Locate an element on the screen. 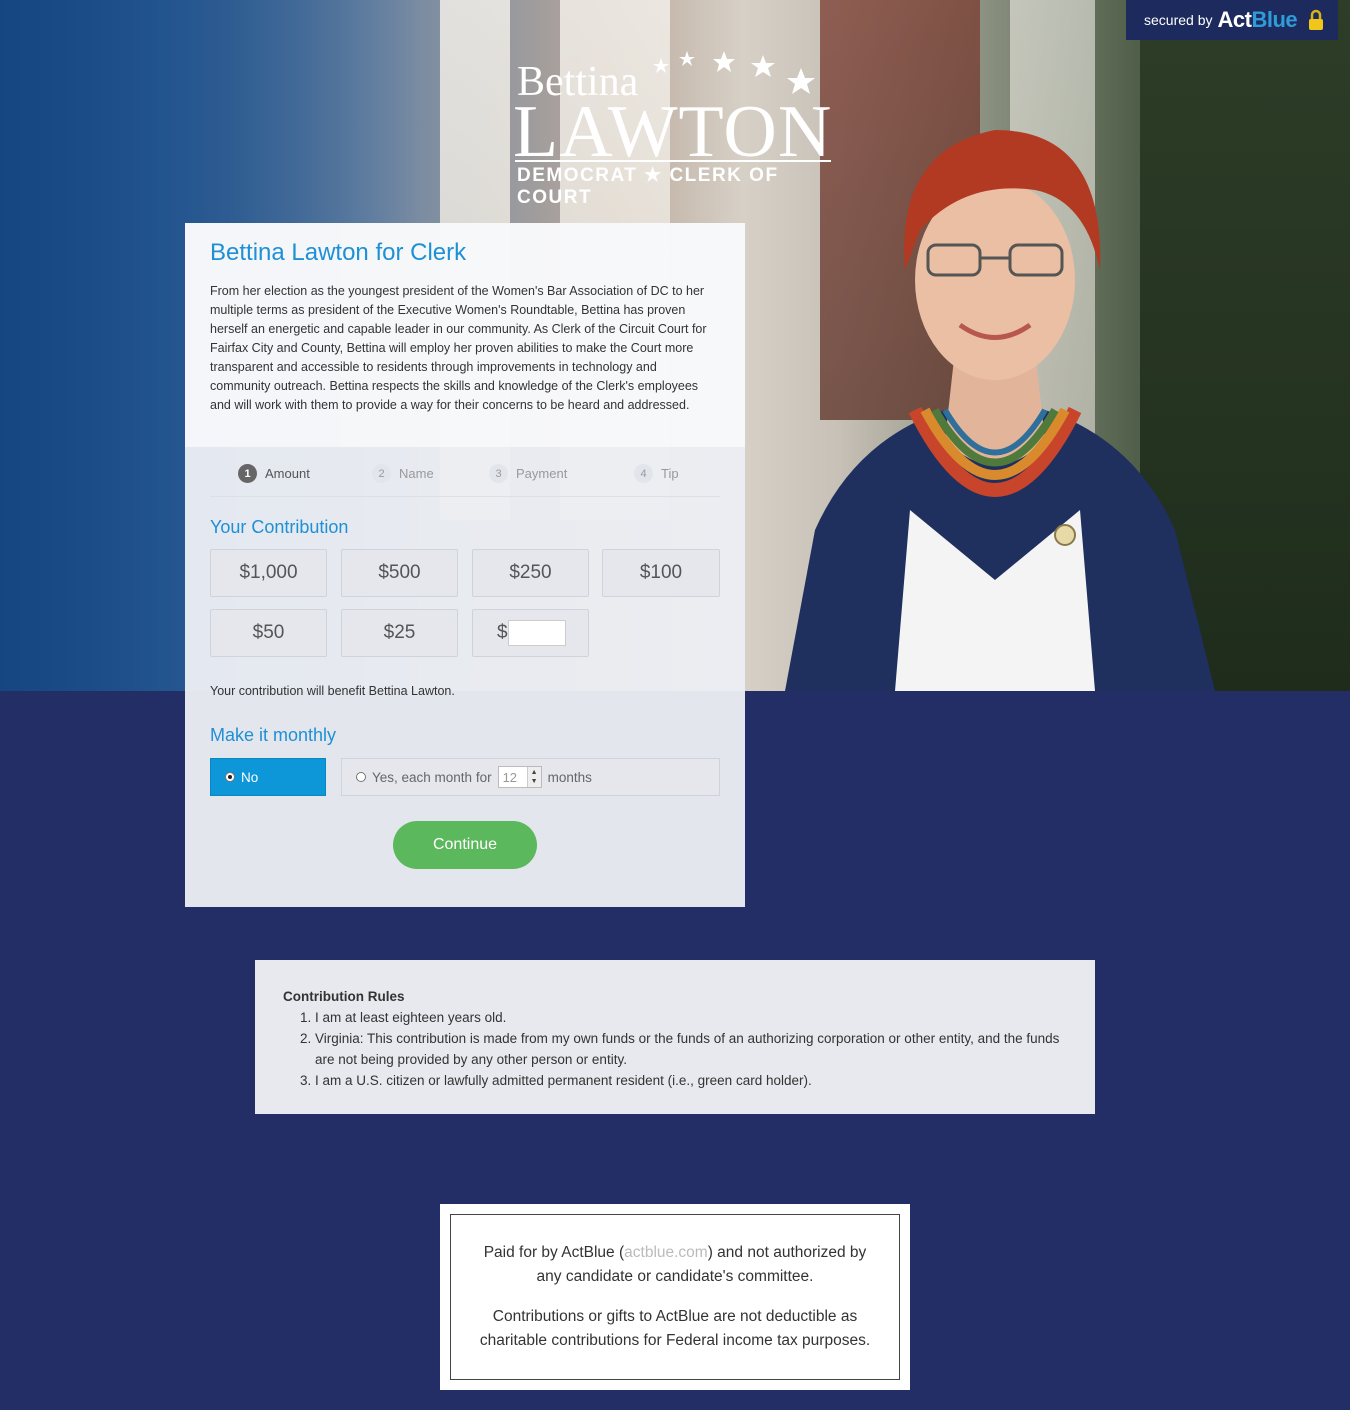  monthly-yes-option: Yes, each month for 12 ▲ ▼ months is located at coordinates (530, 777).